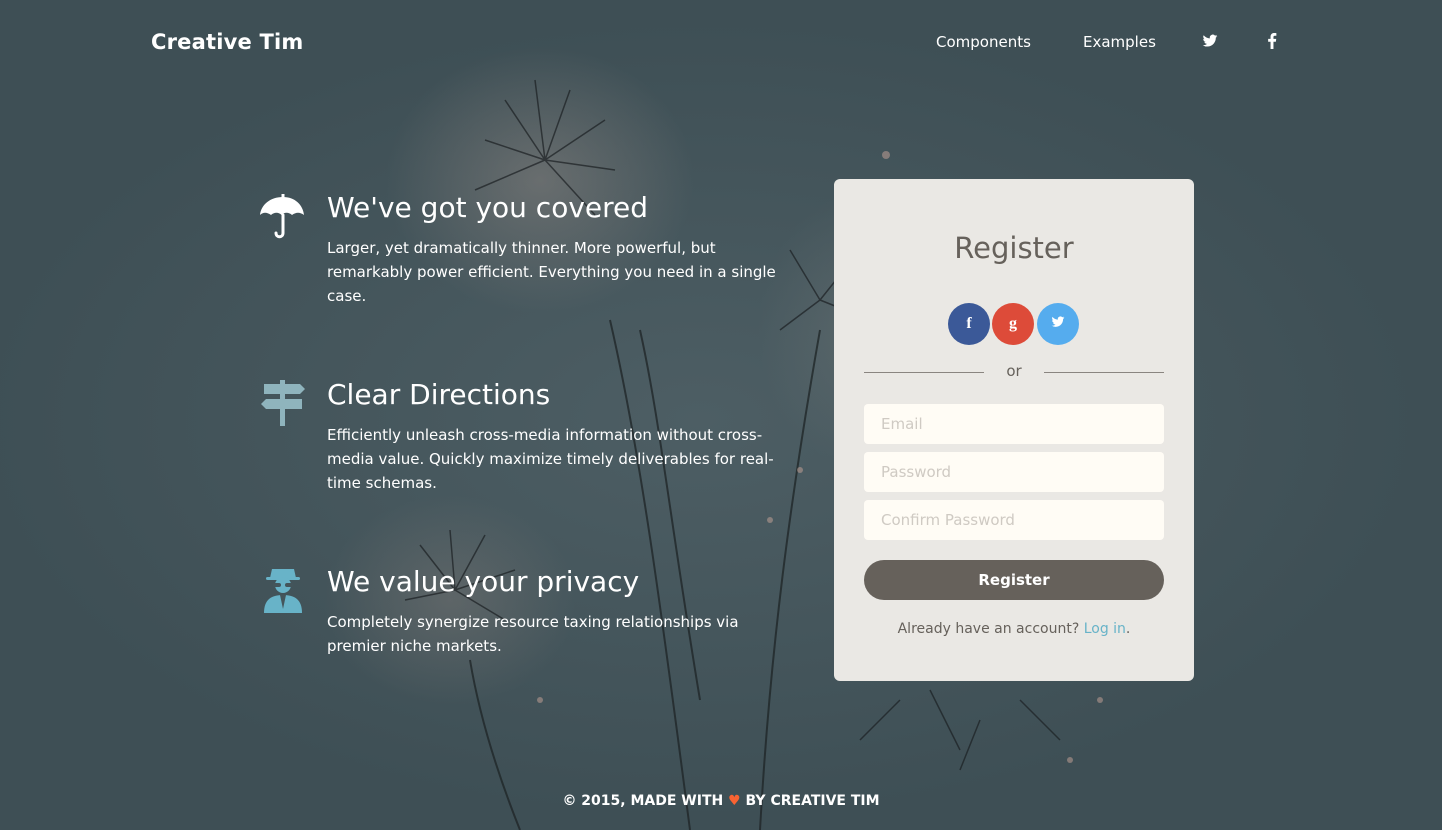 Image resolution: width=1442 pixels, height=830 pixels. What do you see at coordinates (643, 801) in the screenshot?
I see `footer-copyright: © 2015, MADE WITH` at bounding box center [643, 801].